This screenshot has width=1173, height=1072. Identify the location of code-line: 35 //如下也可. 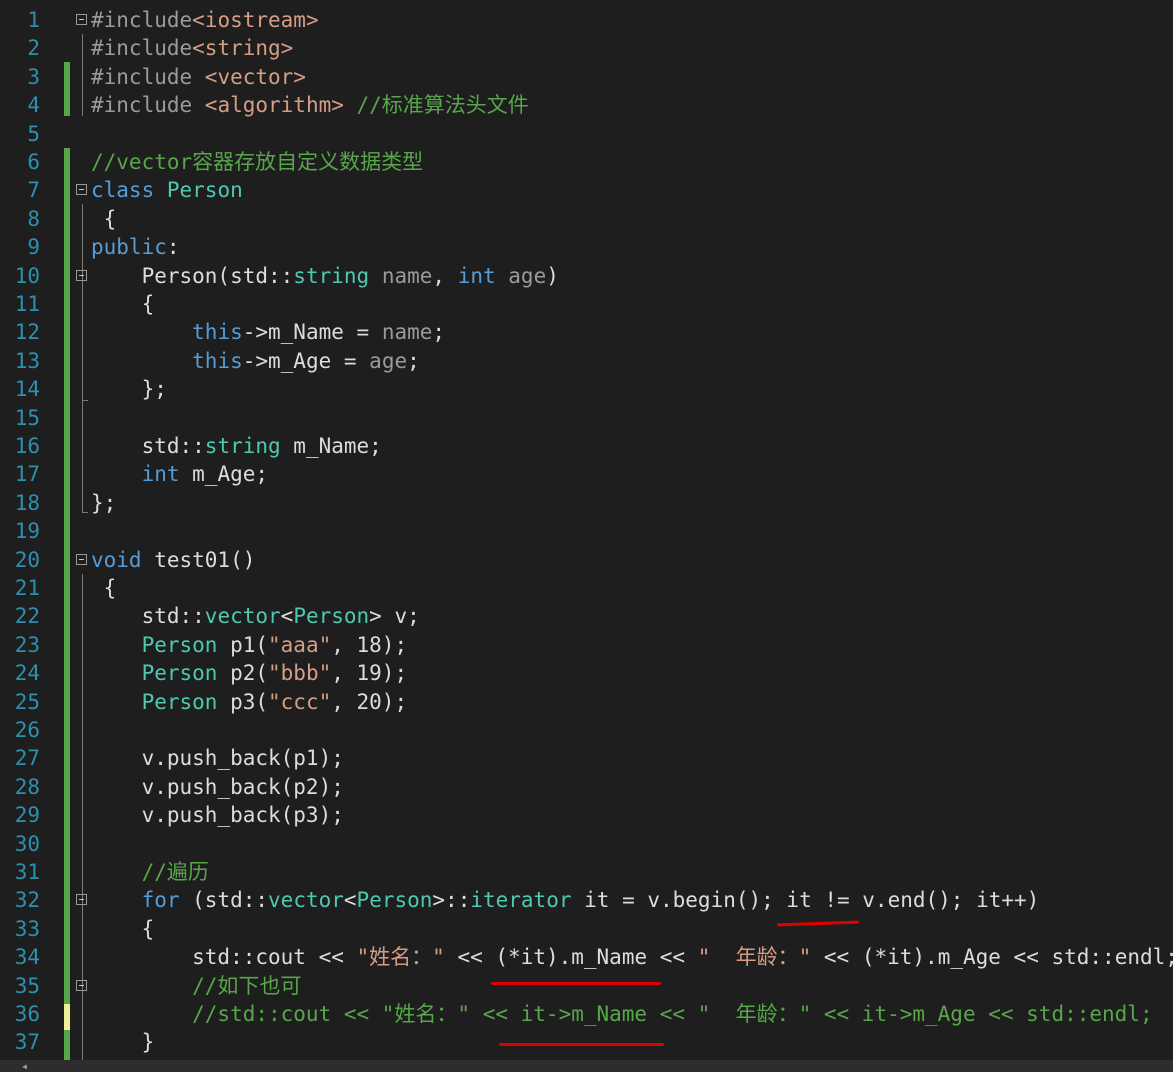
(586, 986).